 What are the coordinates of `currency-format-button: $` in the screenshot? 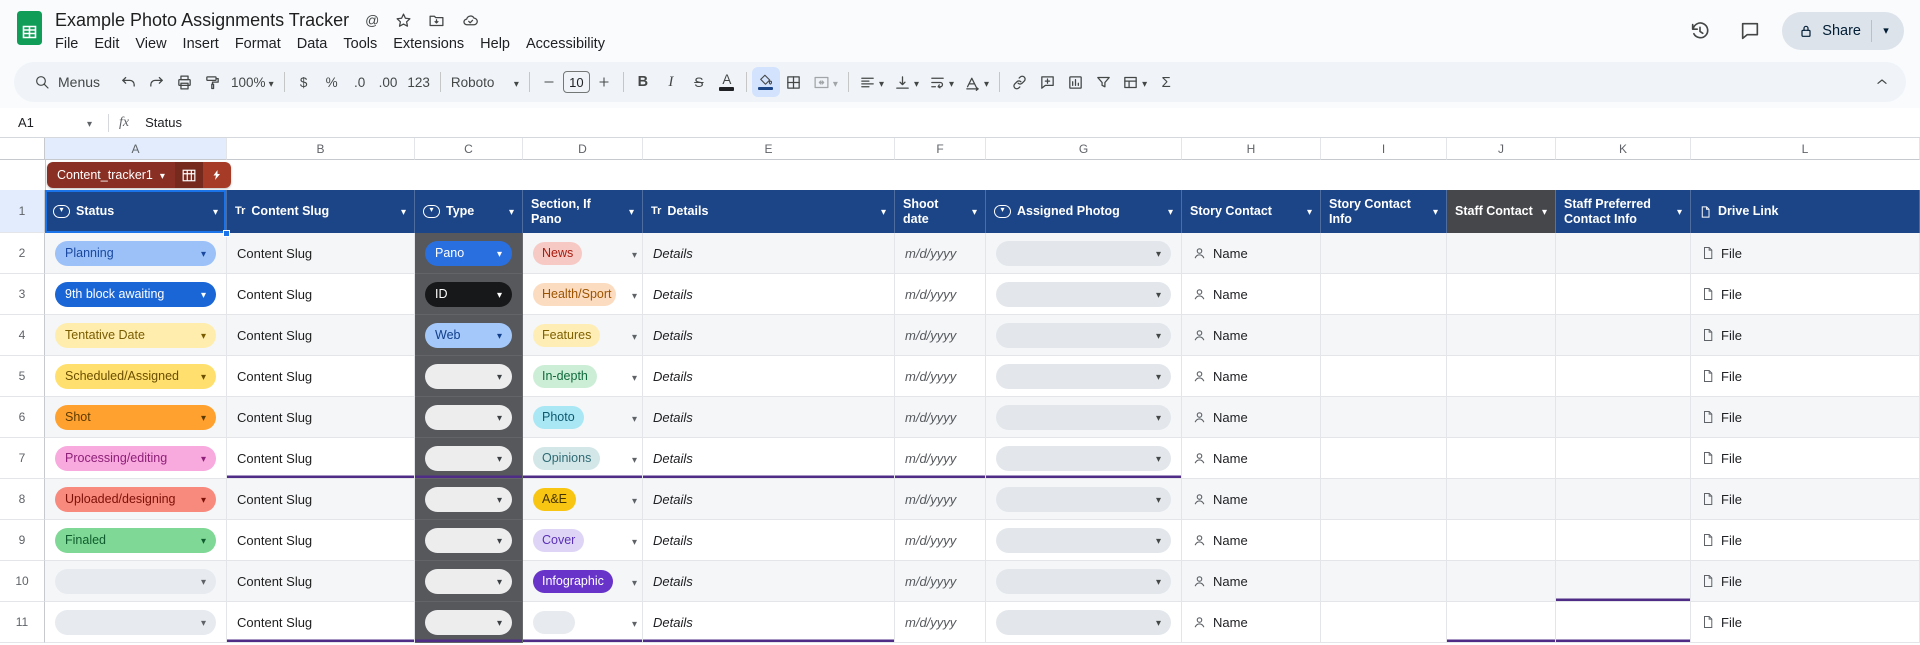 It's located at (304, 82).